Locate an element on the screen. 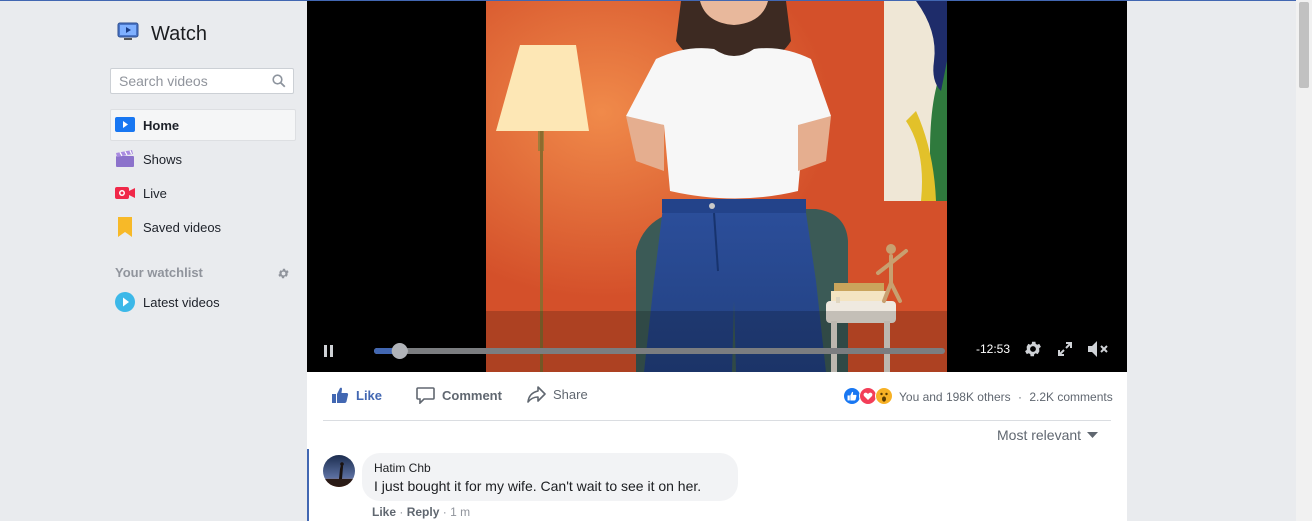 Image resolution: width=1312 pixels, height=521 pixels. pause-button is located at coordinates (329, 353).